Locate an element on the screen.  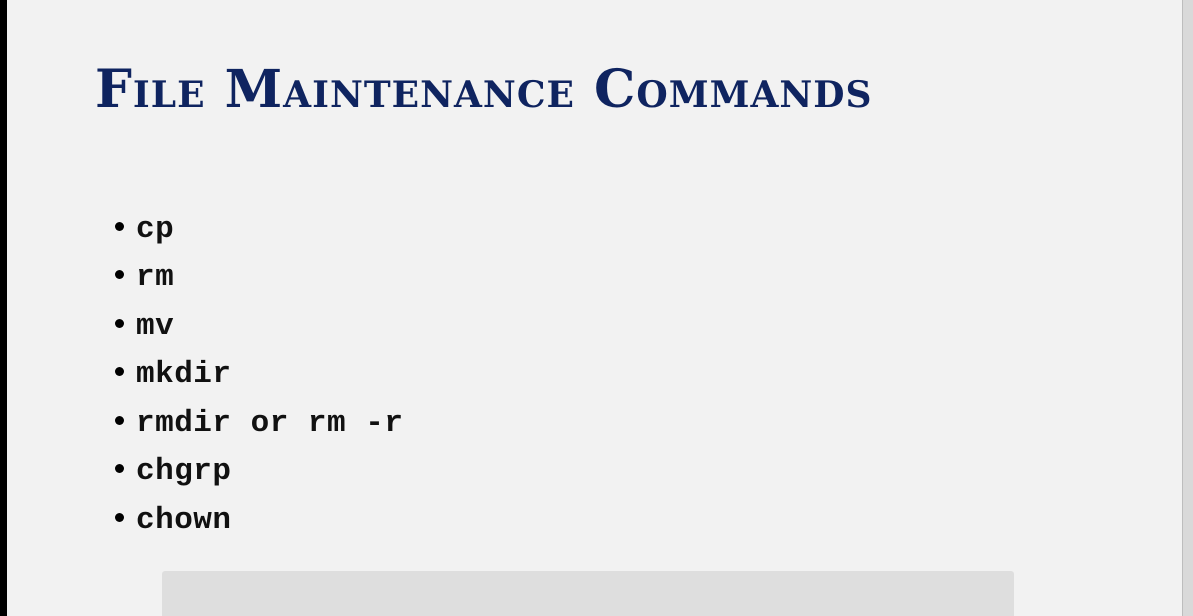
command-text: cp is located at coordinates (155, 229).